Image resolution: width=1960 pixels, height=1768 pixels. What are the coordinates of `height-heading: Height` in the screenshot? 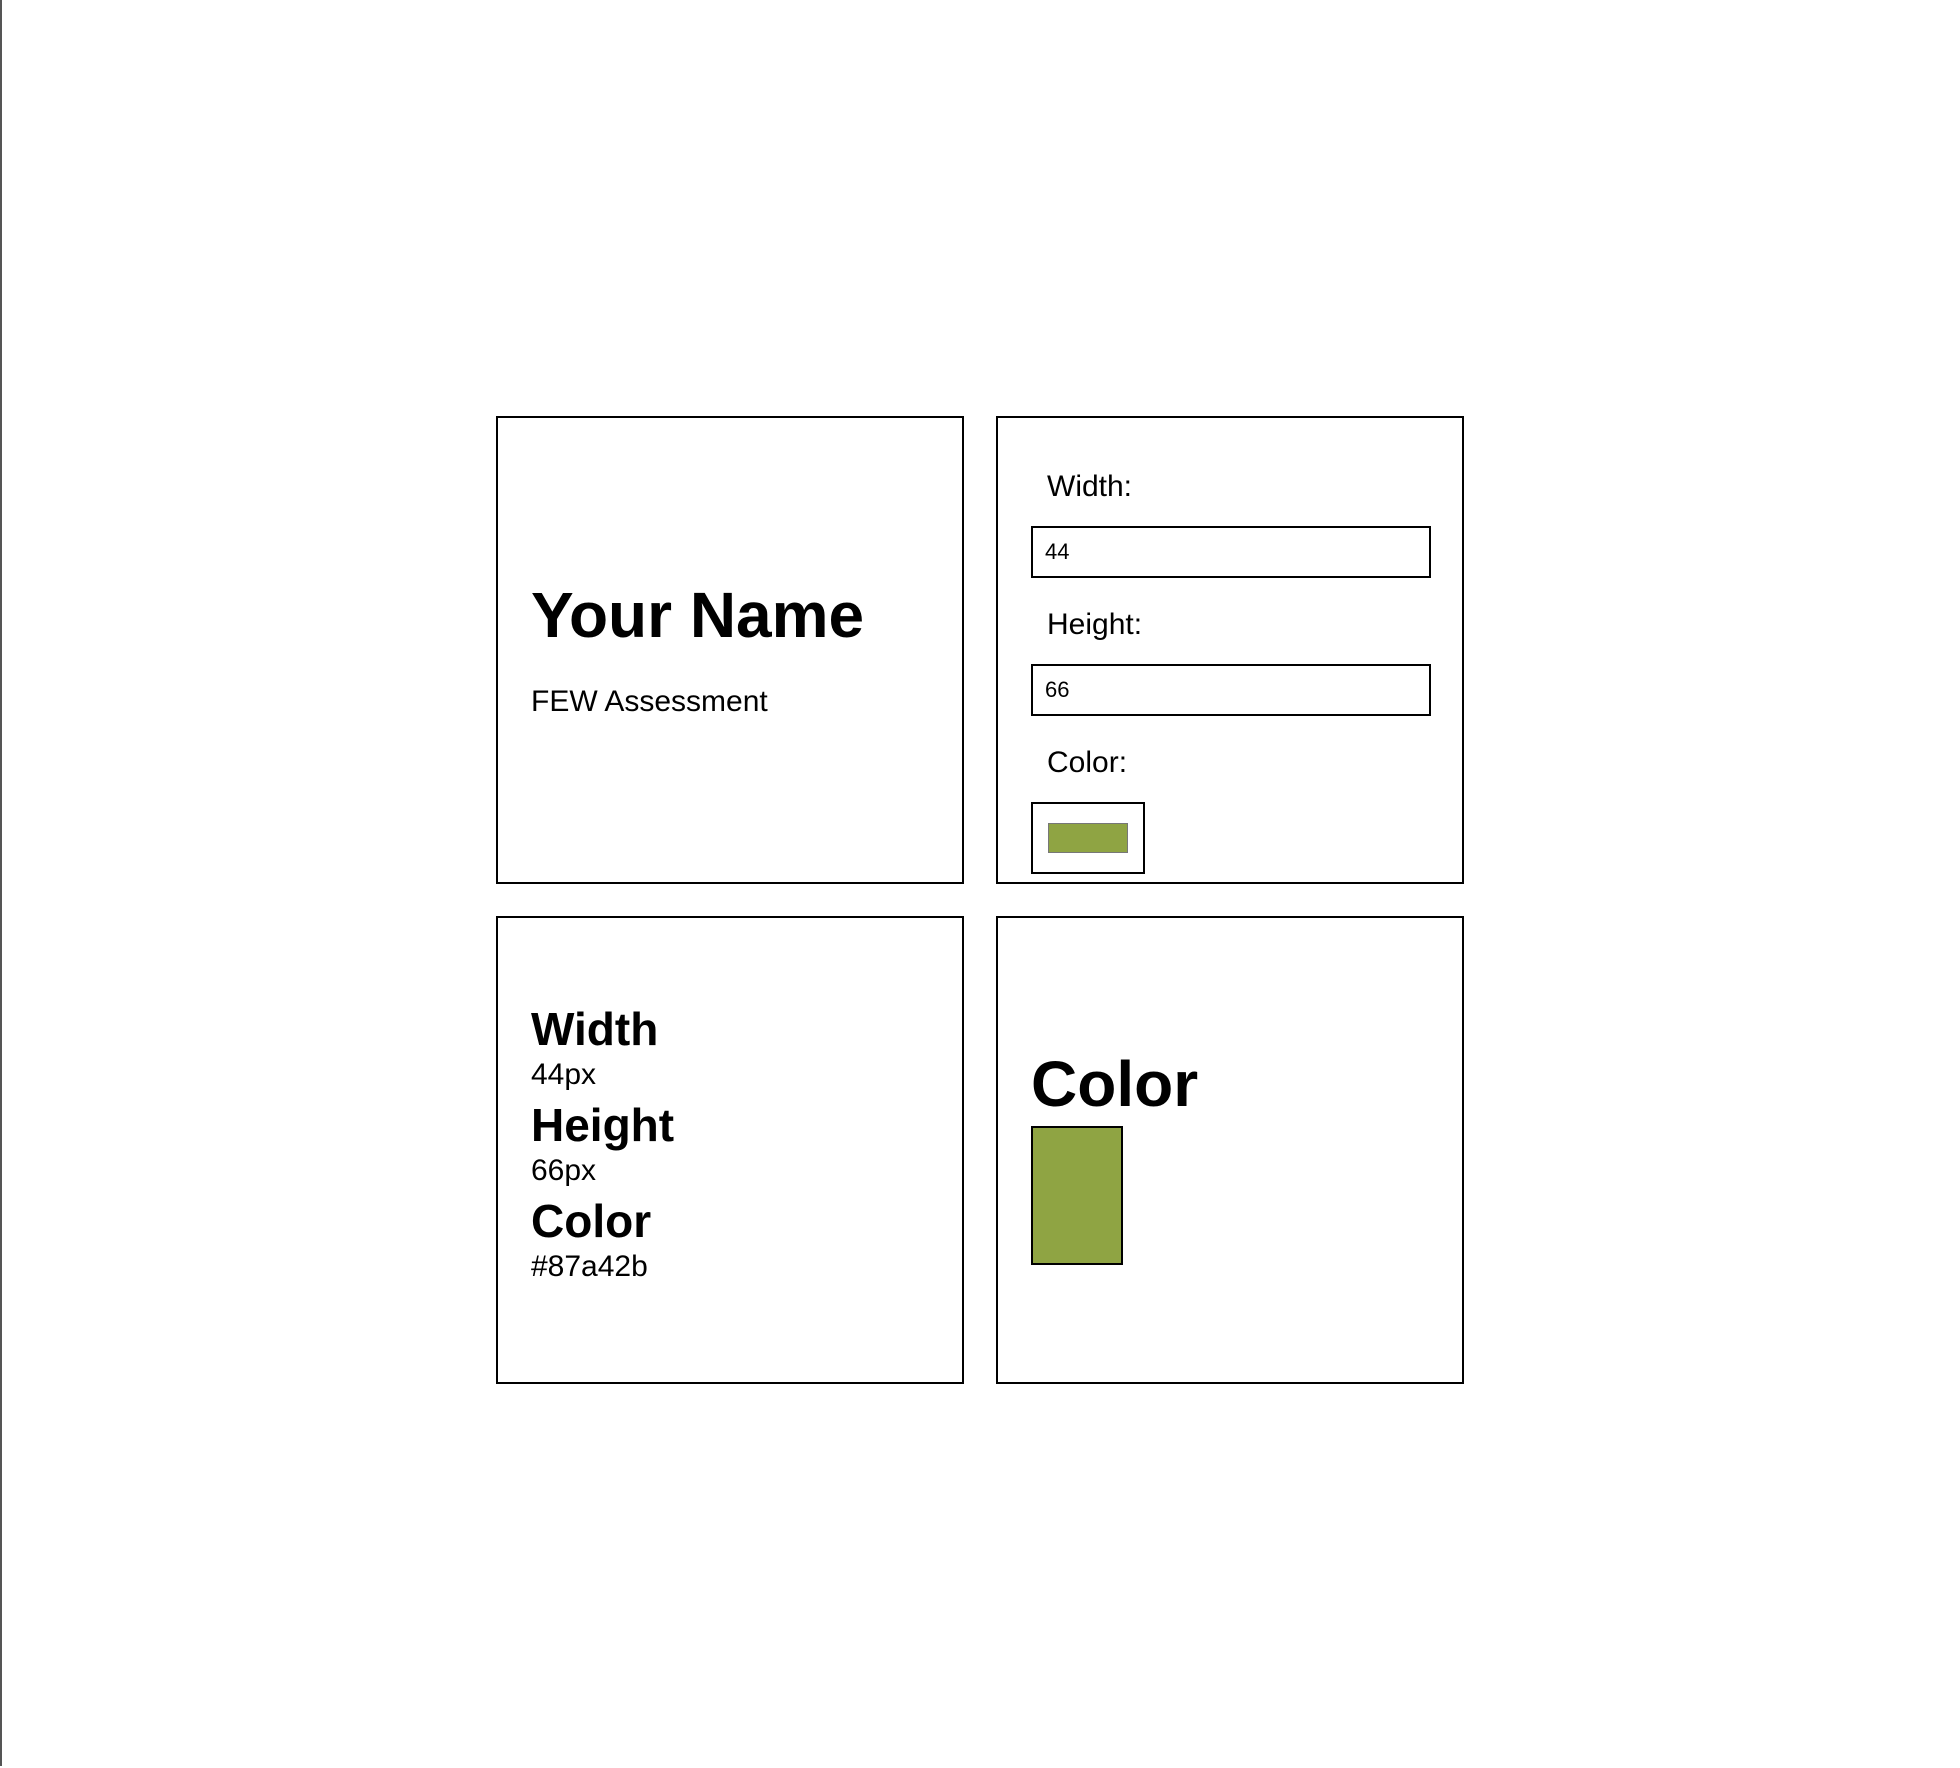 It's located at (603, 1125).